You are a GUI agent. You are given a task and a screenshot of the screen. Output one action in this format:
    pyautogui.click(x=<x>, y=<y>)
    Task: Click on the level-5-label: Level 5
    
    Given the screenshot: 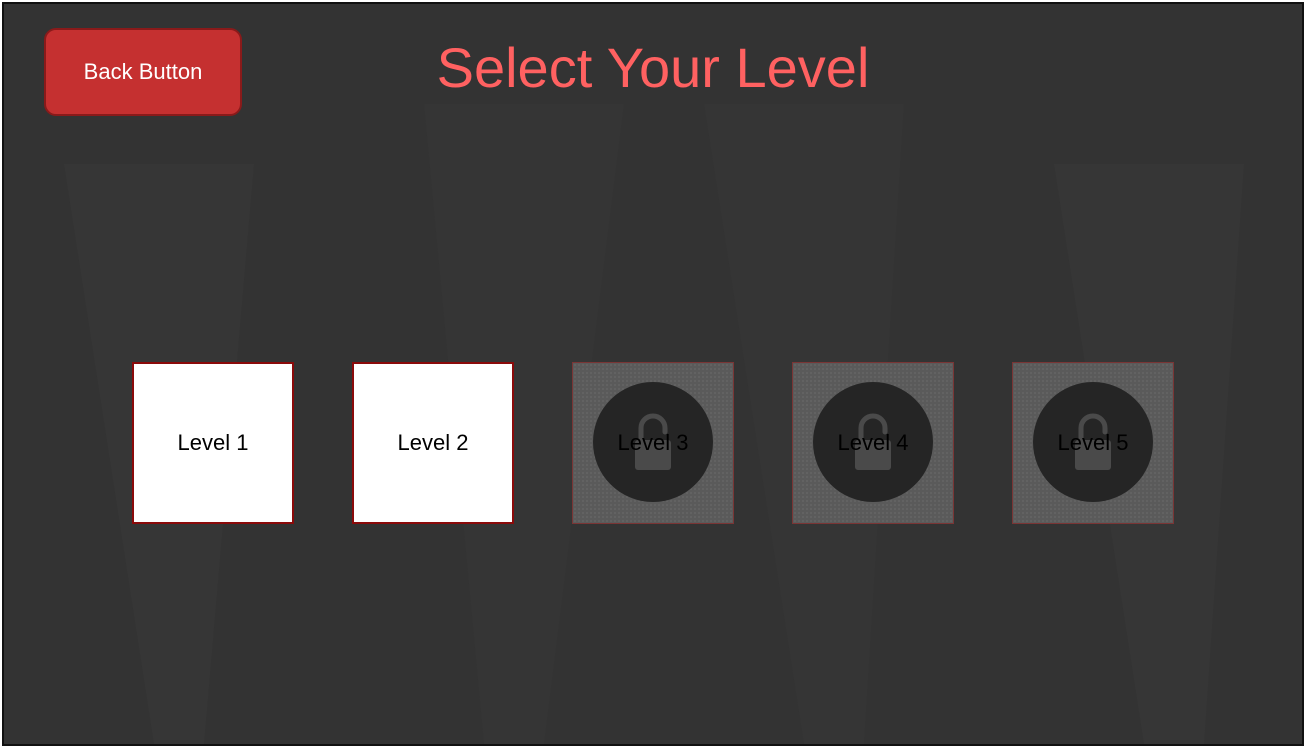 What is the action you would take?
    pyautogui.click(x=1093, y=442)
    